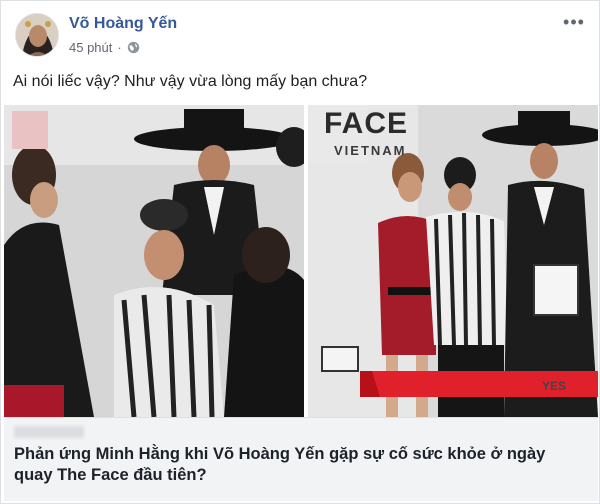 This screenshot has width=600, height=504. Describe the element at coordinates (30, 130) in the screenshot. I see `sticker-overlay` at that location.